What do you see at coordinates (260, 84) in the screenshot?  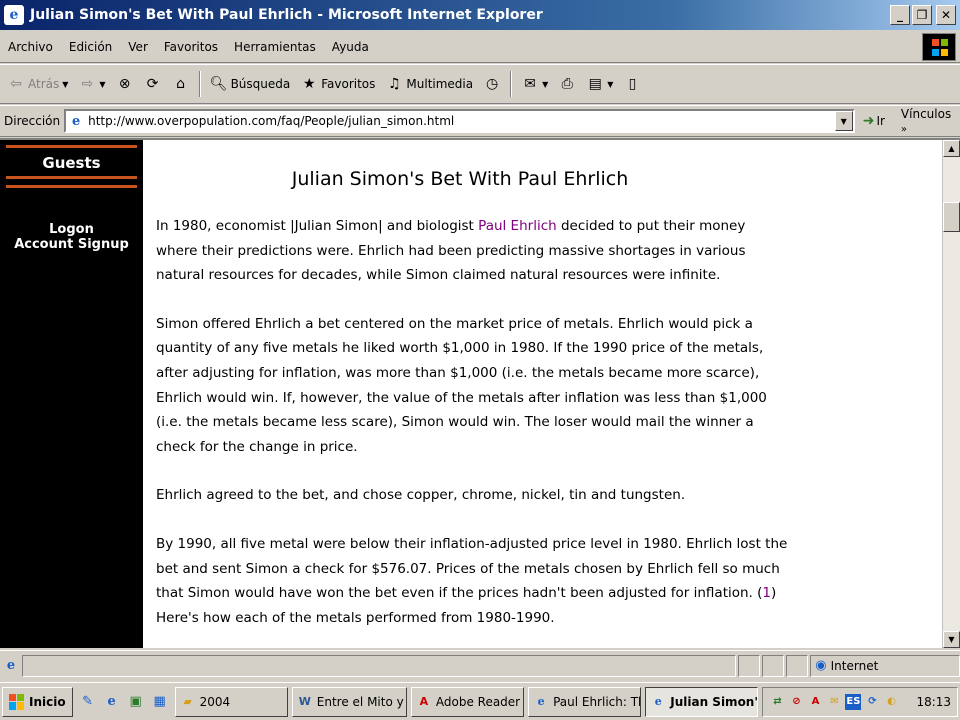 I see `search-label: Búsqueda` at bounding box center [260, 84].